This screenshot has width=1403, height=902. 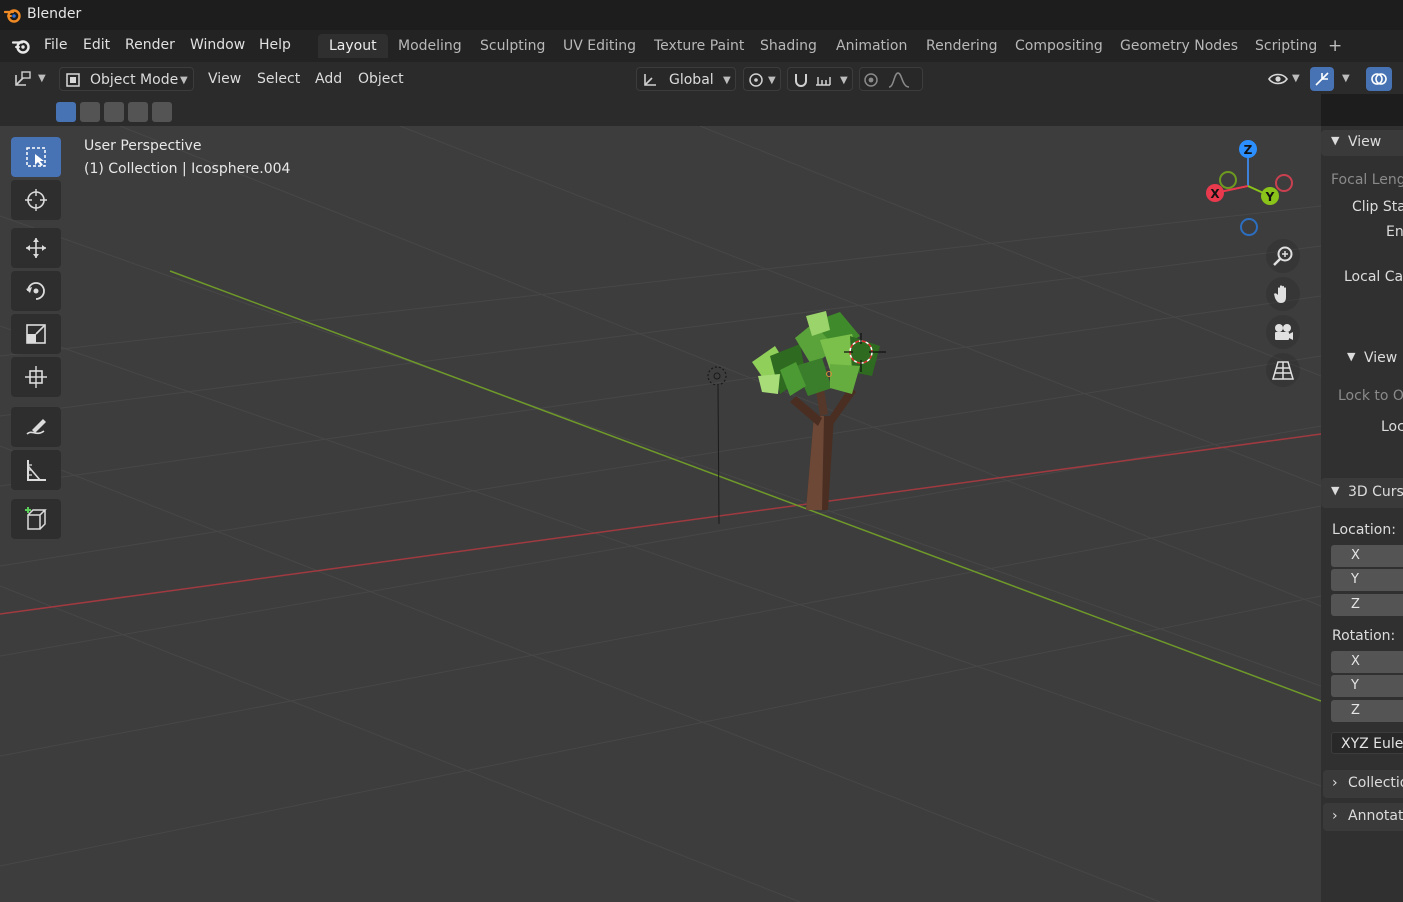 I want to click on object-mode-icon, so click(x=73, y=80).